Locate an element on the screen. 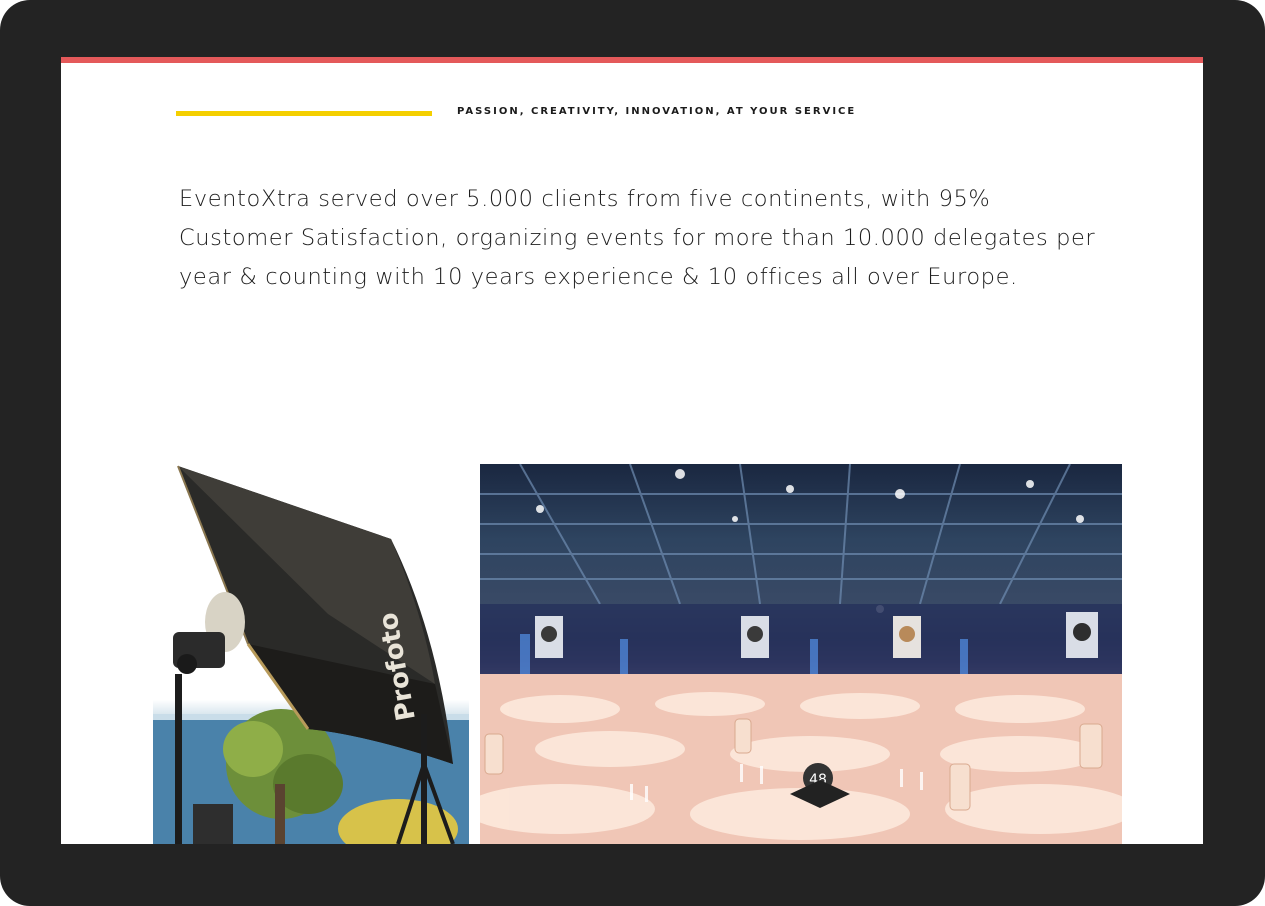  umbrella-illustration: Profoto is located at coordinates (311, 654).